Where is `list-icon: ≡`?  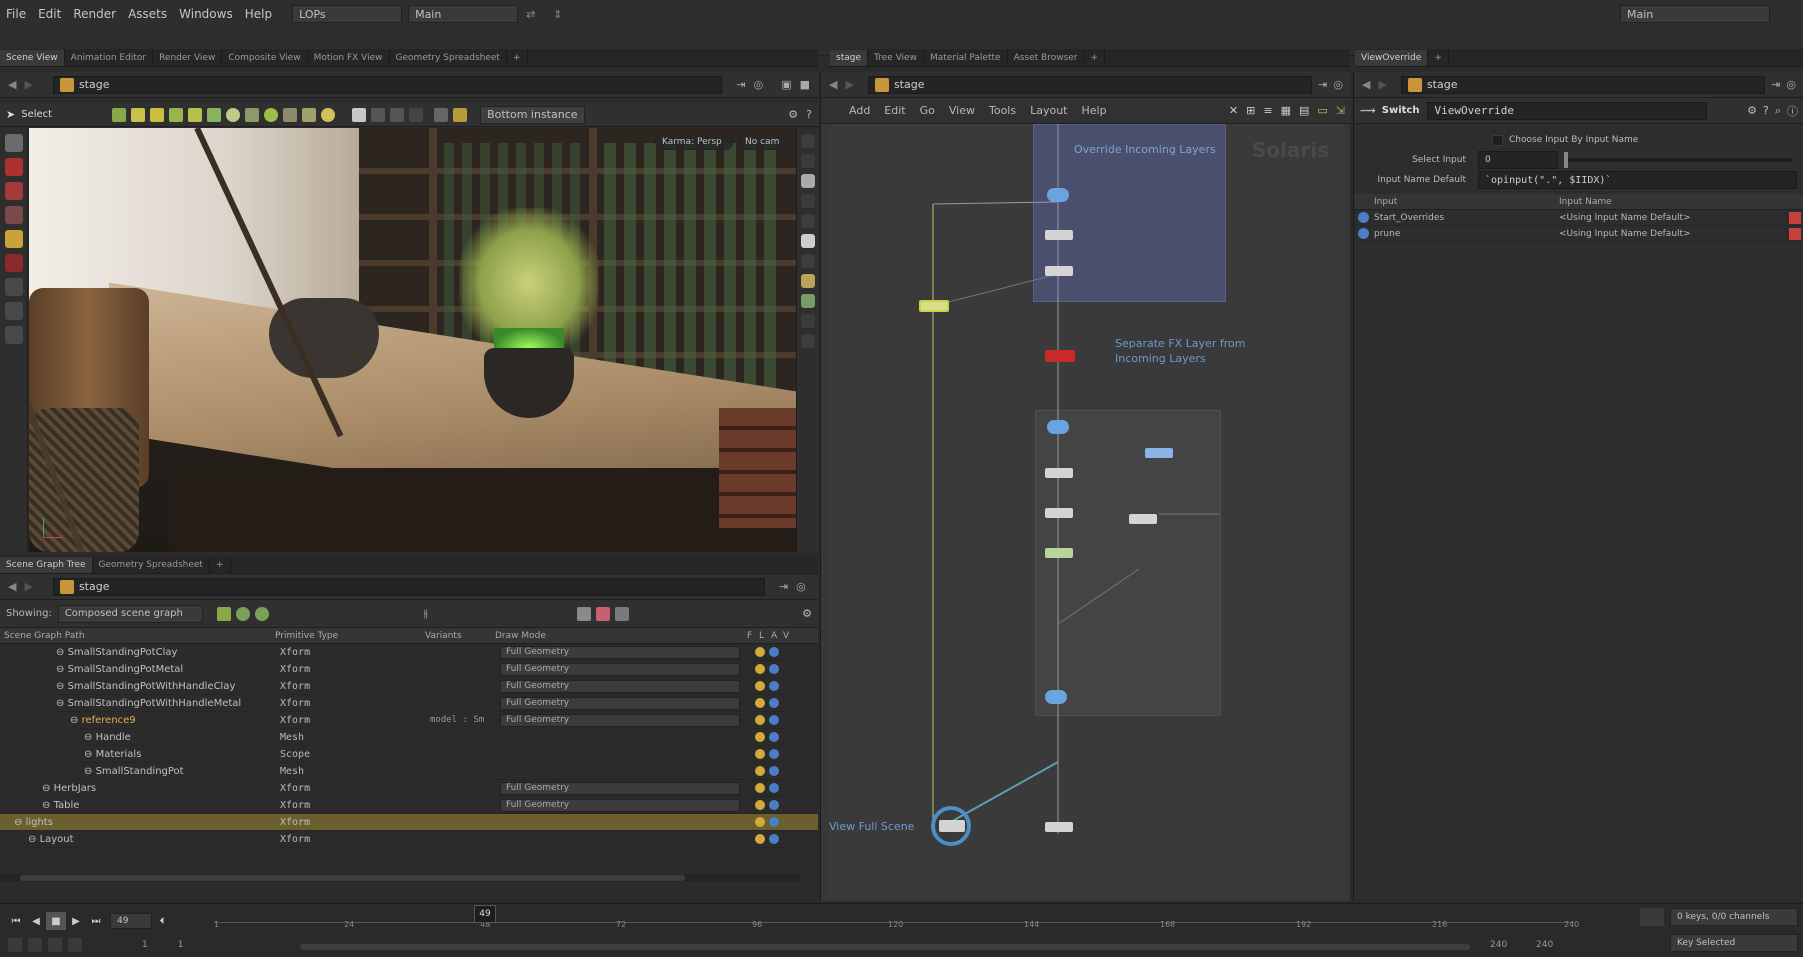
list-icon: ≡ is located at coordinates (1267, 110).